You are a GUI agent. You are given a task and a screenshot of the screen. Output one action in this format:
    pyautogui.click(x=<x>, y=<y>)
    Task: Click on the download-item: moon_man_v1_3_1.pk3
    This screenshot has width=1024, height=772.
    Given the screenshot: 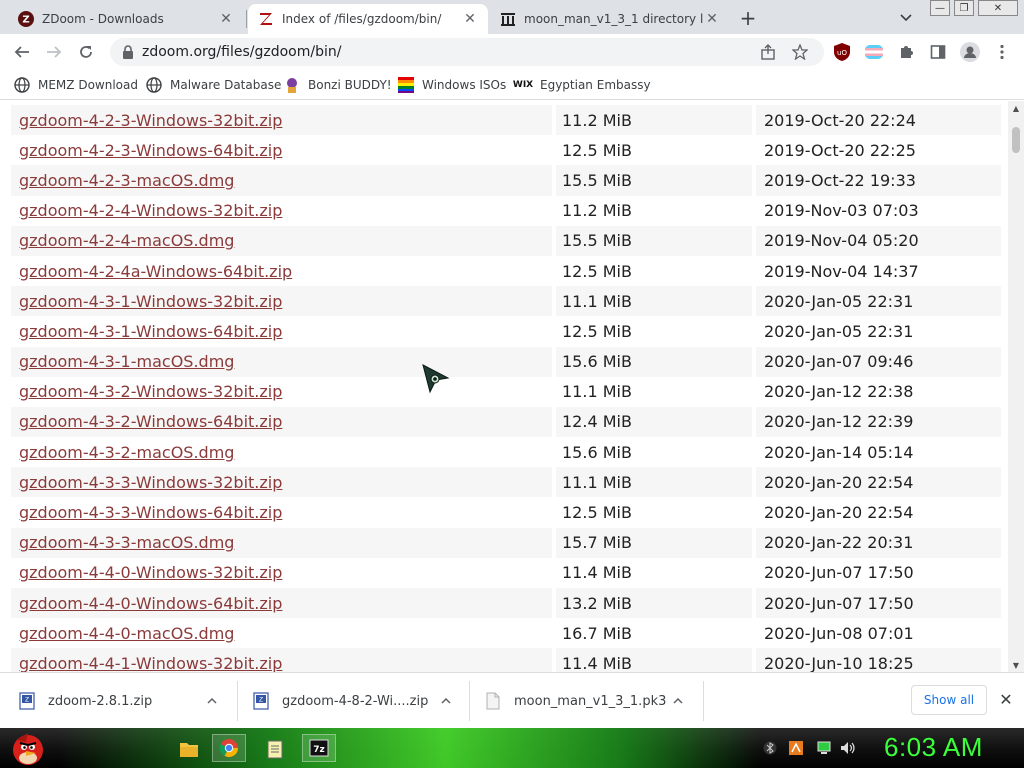 What is the action you would take?
    pyautogui.click(x=593, y=701)
    